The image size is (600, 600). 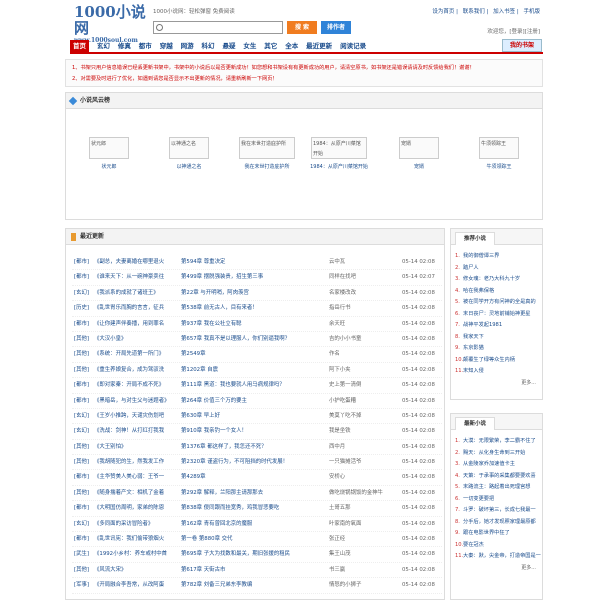 What do you see at coordinates (419, 167) in the screenshot?
I see `book-title: 宠婿` at bounding box center [419, 167].